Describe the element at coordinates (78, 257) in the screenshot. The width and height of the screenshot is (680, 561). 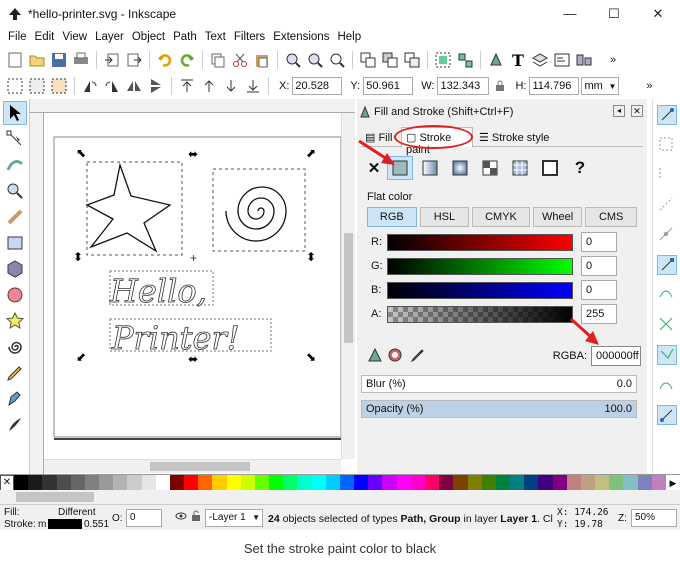
I see `scale-handle-left: ⬍` at that location.